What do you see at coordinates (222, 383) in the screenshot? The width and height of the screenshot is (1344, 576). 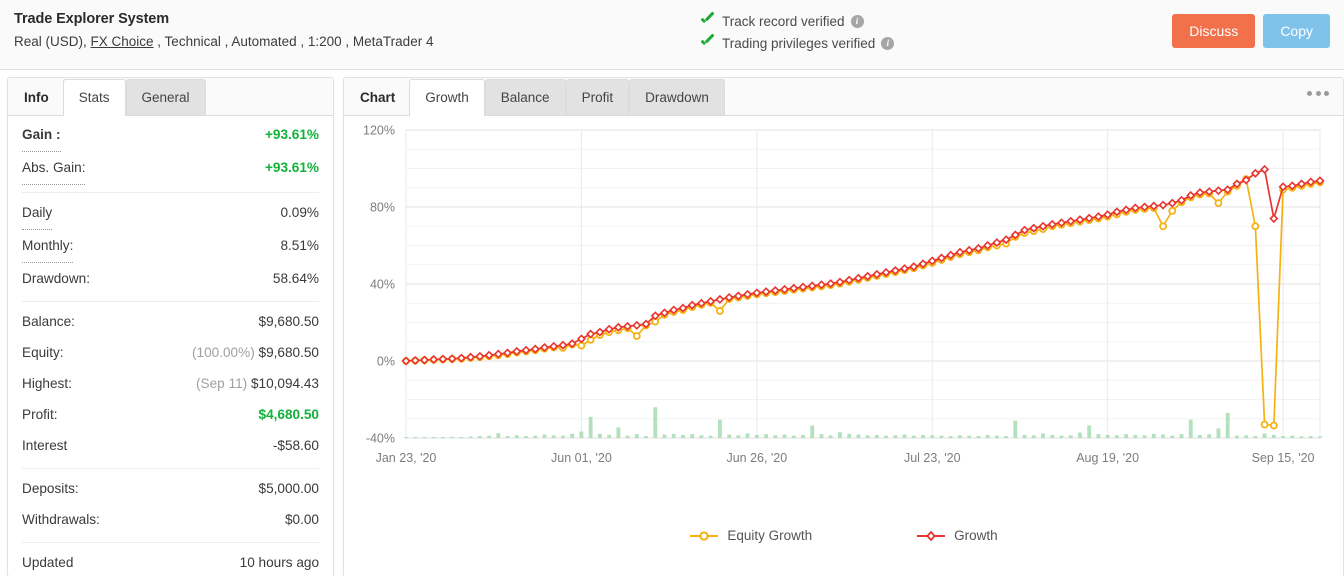 I see `stat-value-prefix: (Sep 11)` at bounding box center [222, 383].